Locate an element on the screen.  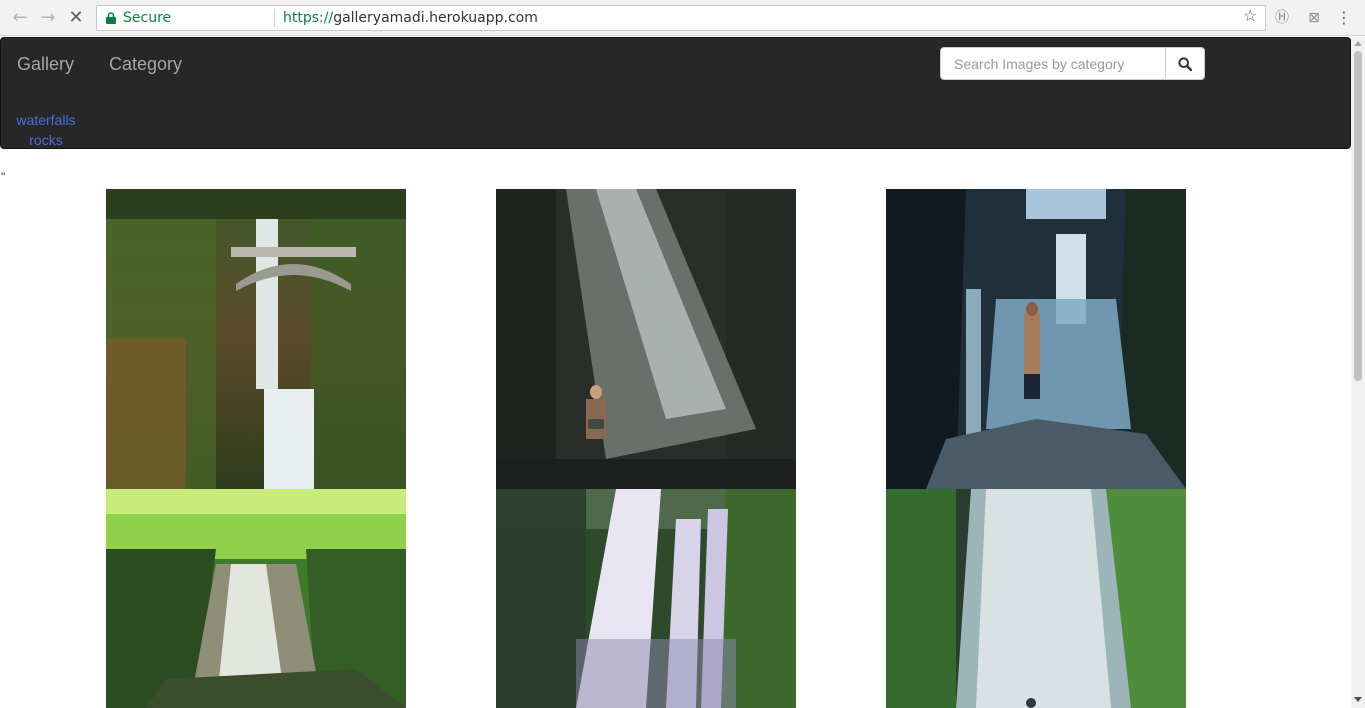
twin-waterfall-photo is located at coordinates (646, 598).